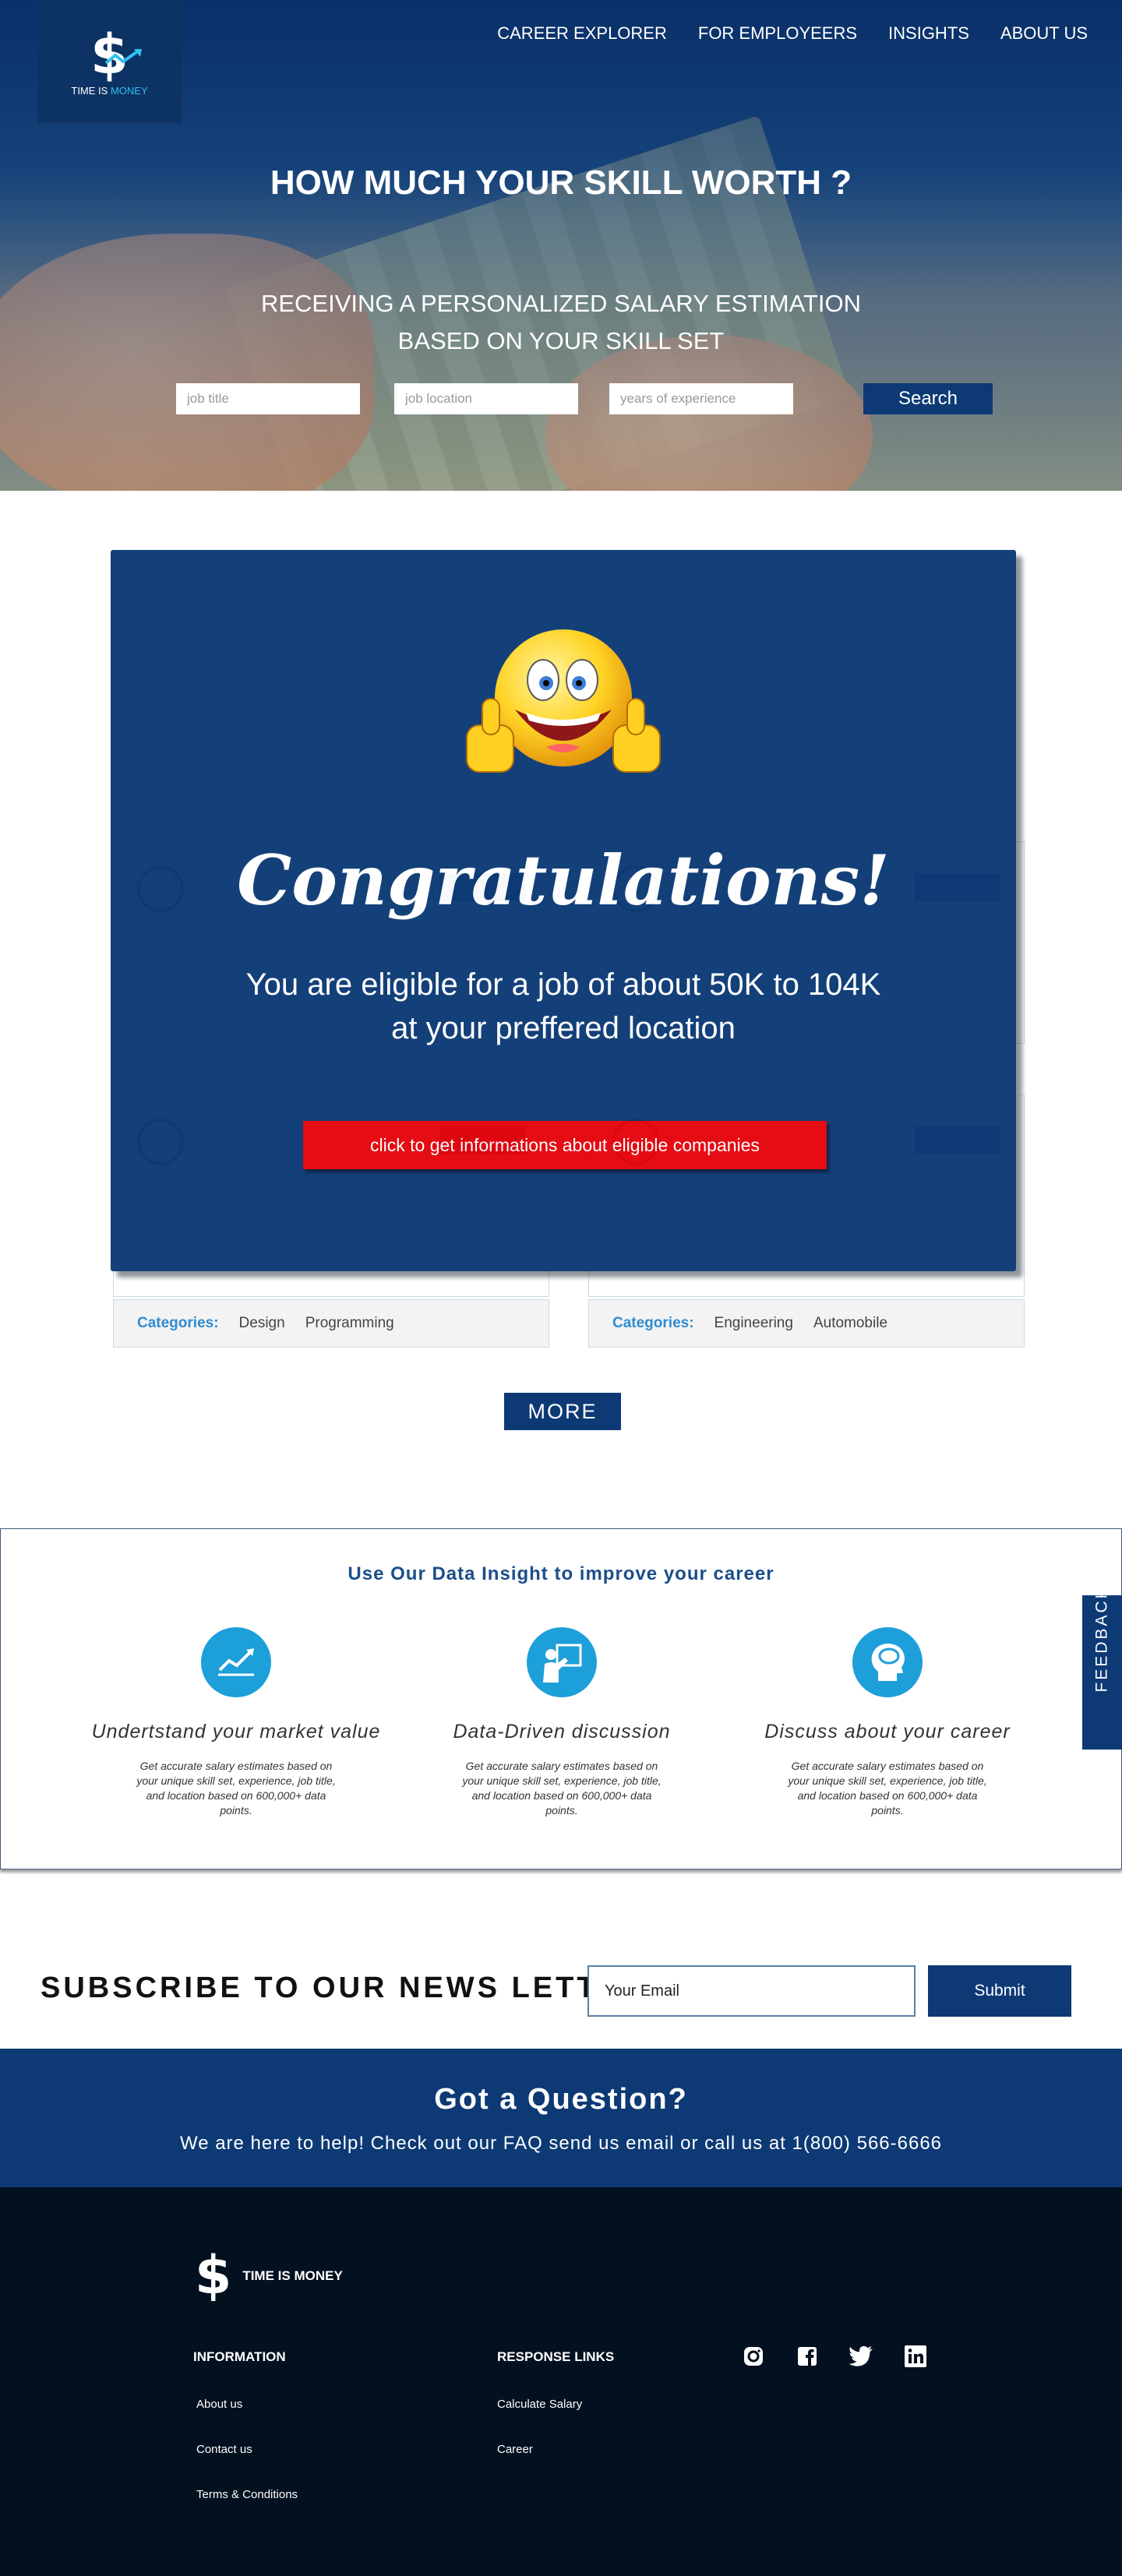 The image size is (1122, 2576). I want to click on linkedin-icon, so click(915, 2356).